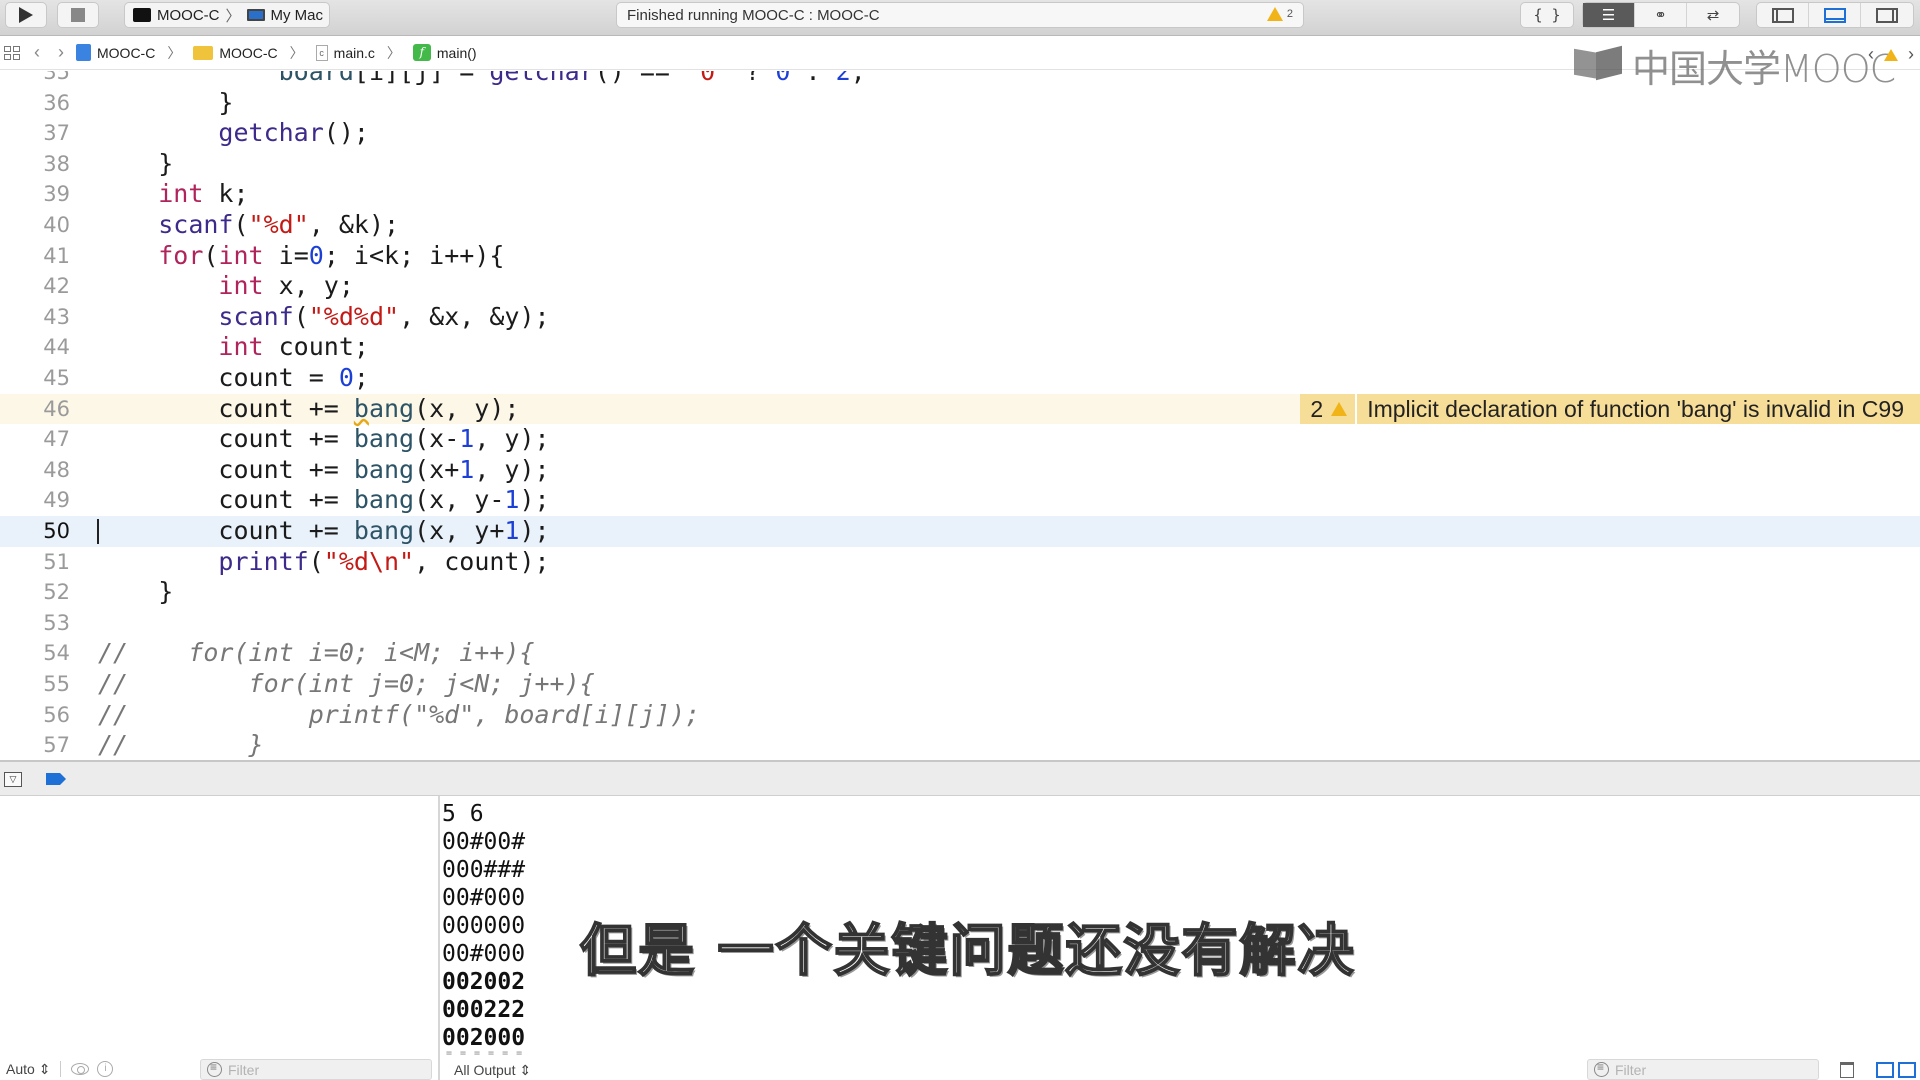 The height and width of the screenshot is (1080, 1920). Describe the element at coordinates (960, 256) in the screenshot. I see `code-line: 41 for(int i=0; i<k; i++){` at that location.